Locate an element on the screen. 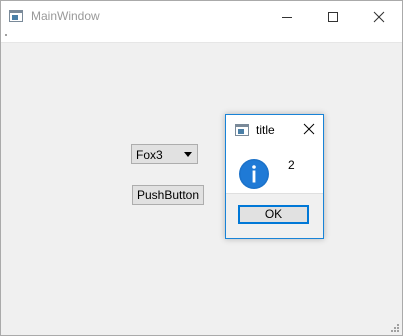 The width and height of the screenshot is (403, 336). size-grip-icon is located at coordinates (395, 328).